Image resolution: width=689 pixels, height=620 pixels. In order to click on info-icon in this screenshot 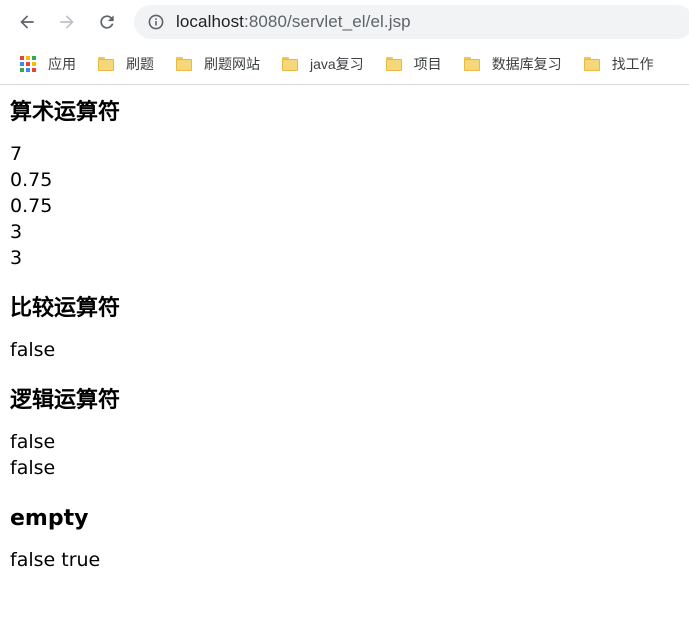, I will do `click(156, 22)`.